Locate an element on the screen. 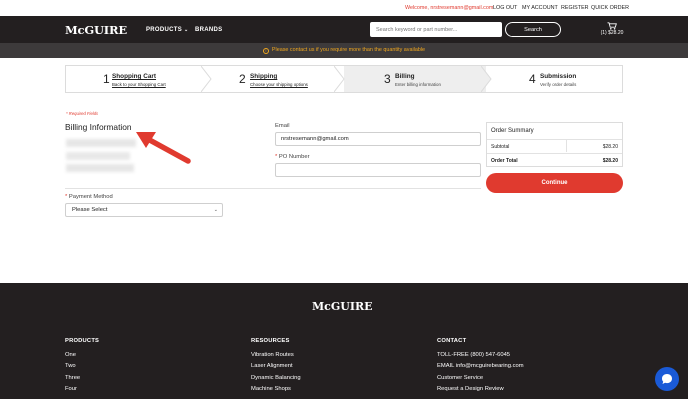 This screenshot has height=399, width=688. footer-link: Request a Design Review is located at coordinates (480, 390).